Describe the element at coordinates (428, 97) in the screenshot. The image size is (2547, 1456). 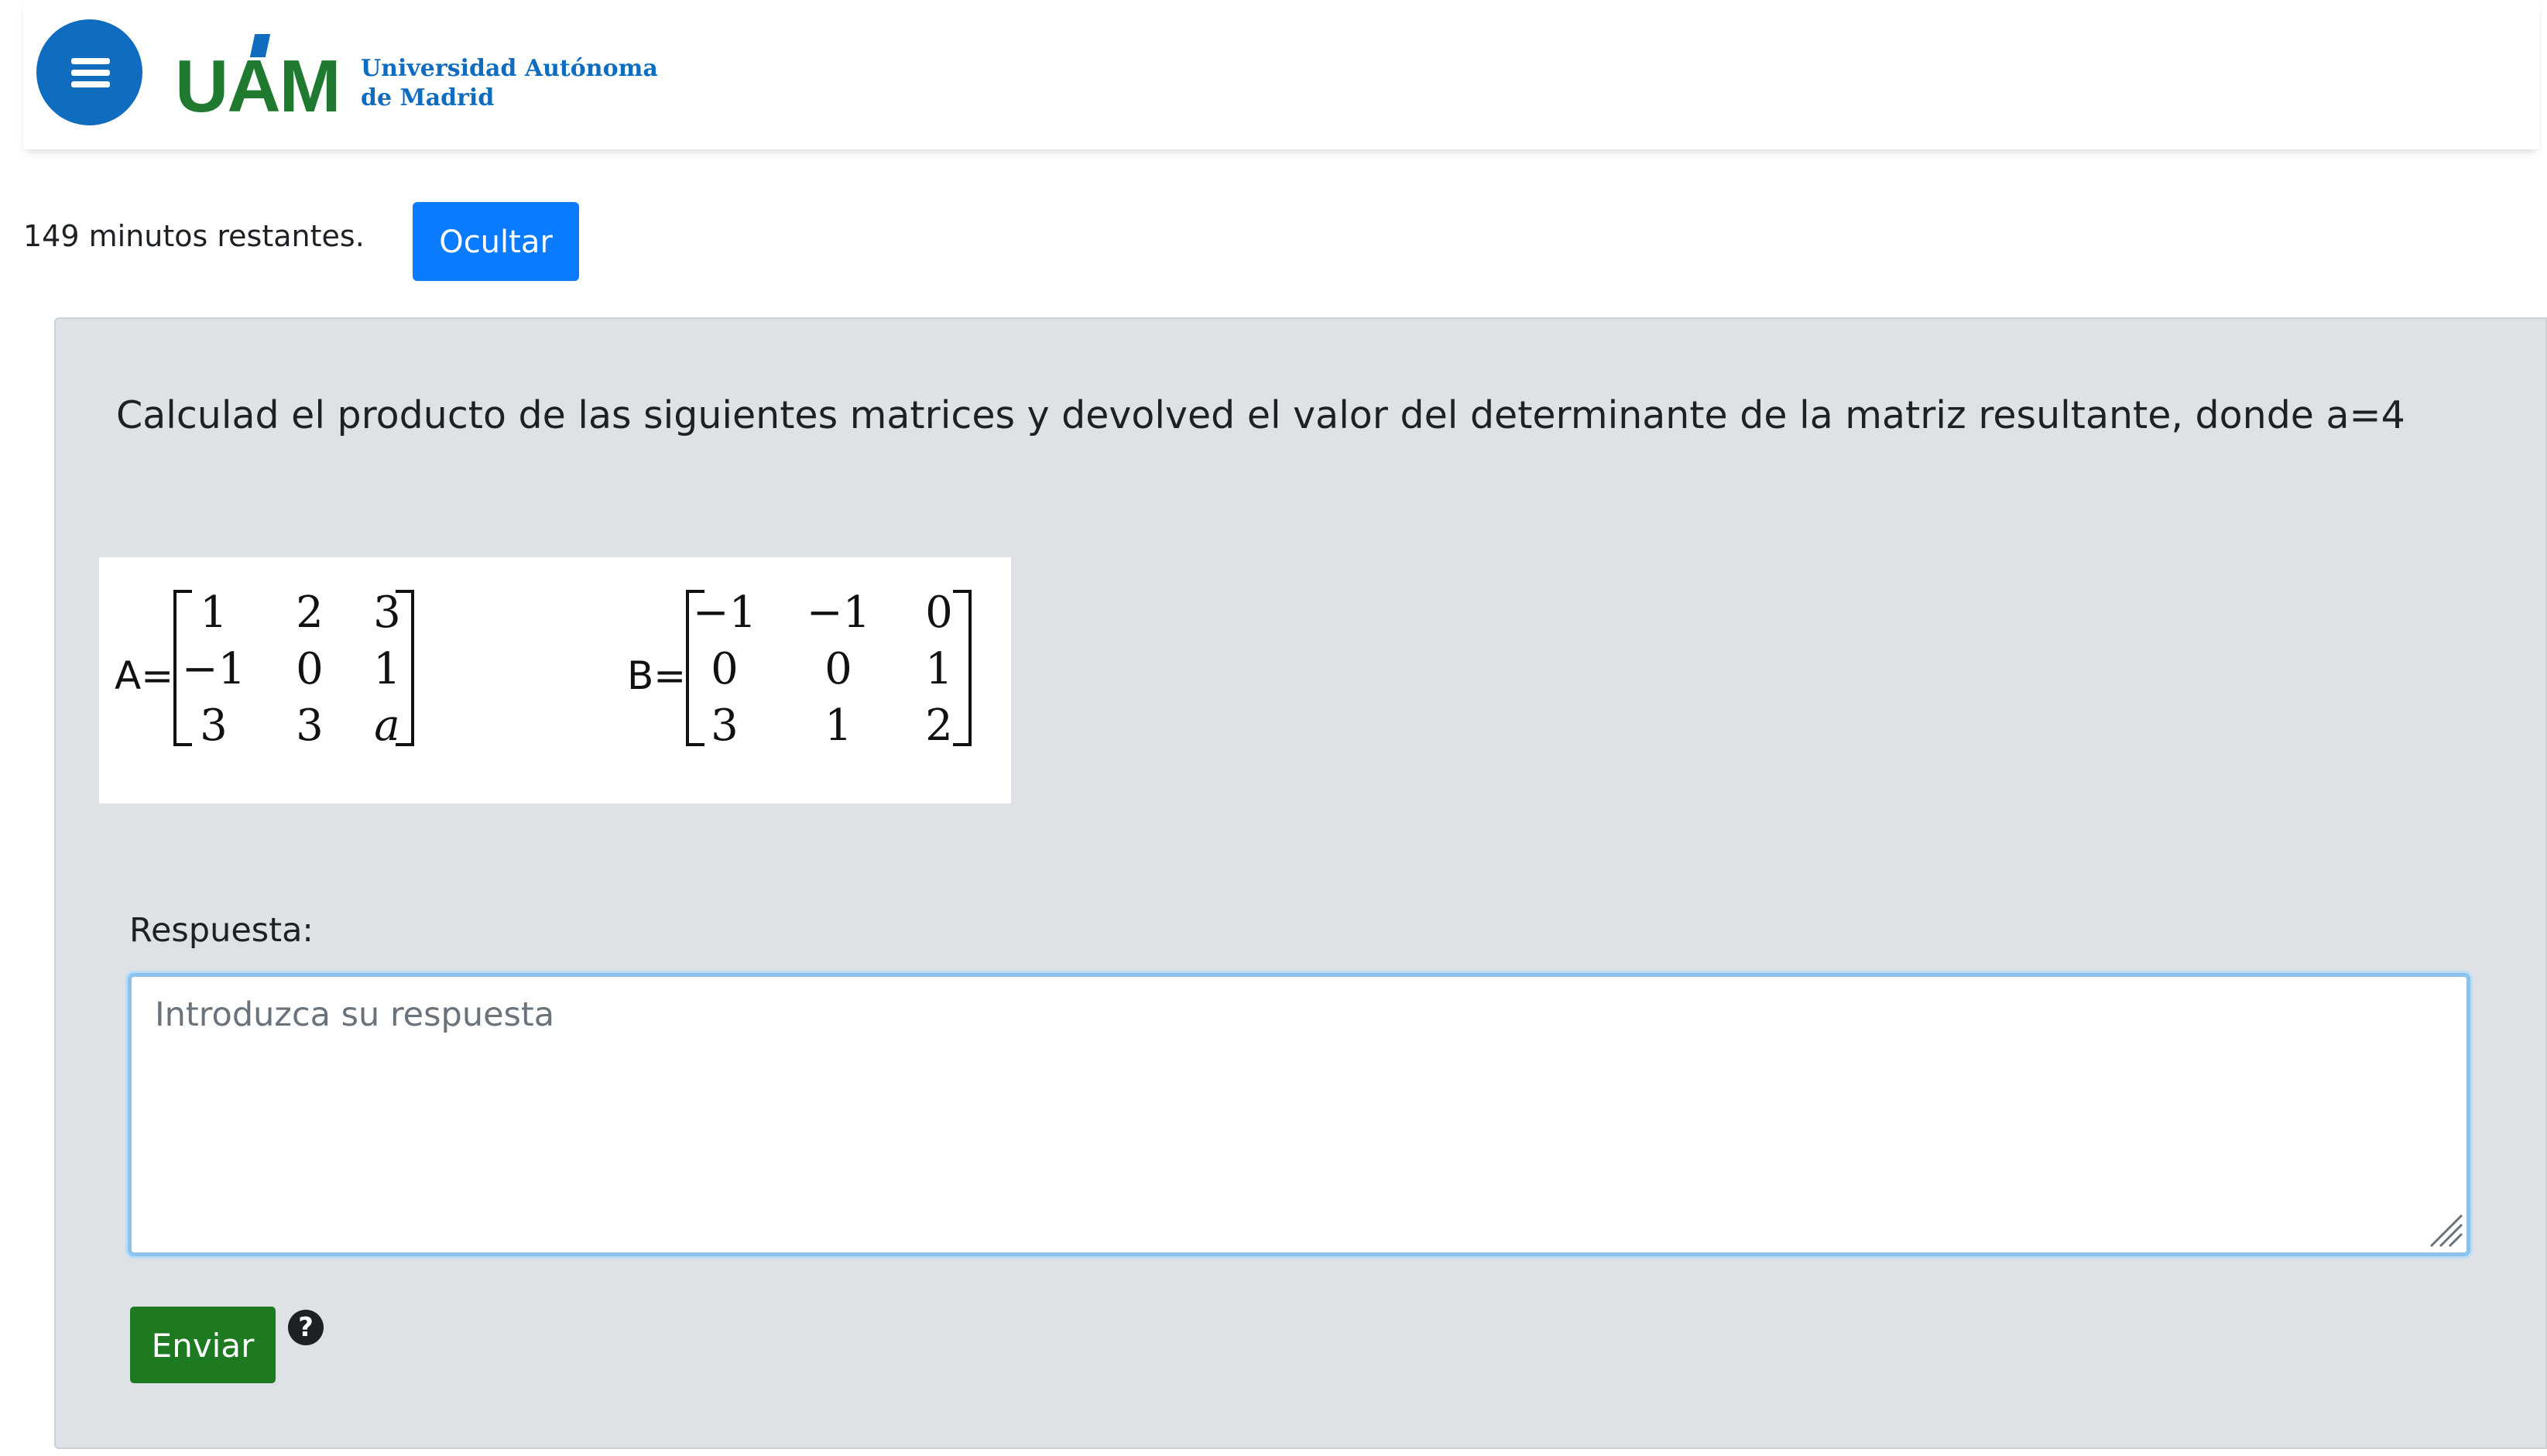
I see `logo-line-2: de Madrid` at that location.